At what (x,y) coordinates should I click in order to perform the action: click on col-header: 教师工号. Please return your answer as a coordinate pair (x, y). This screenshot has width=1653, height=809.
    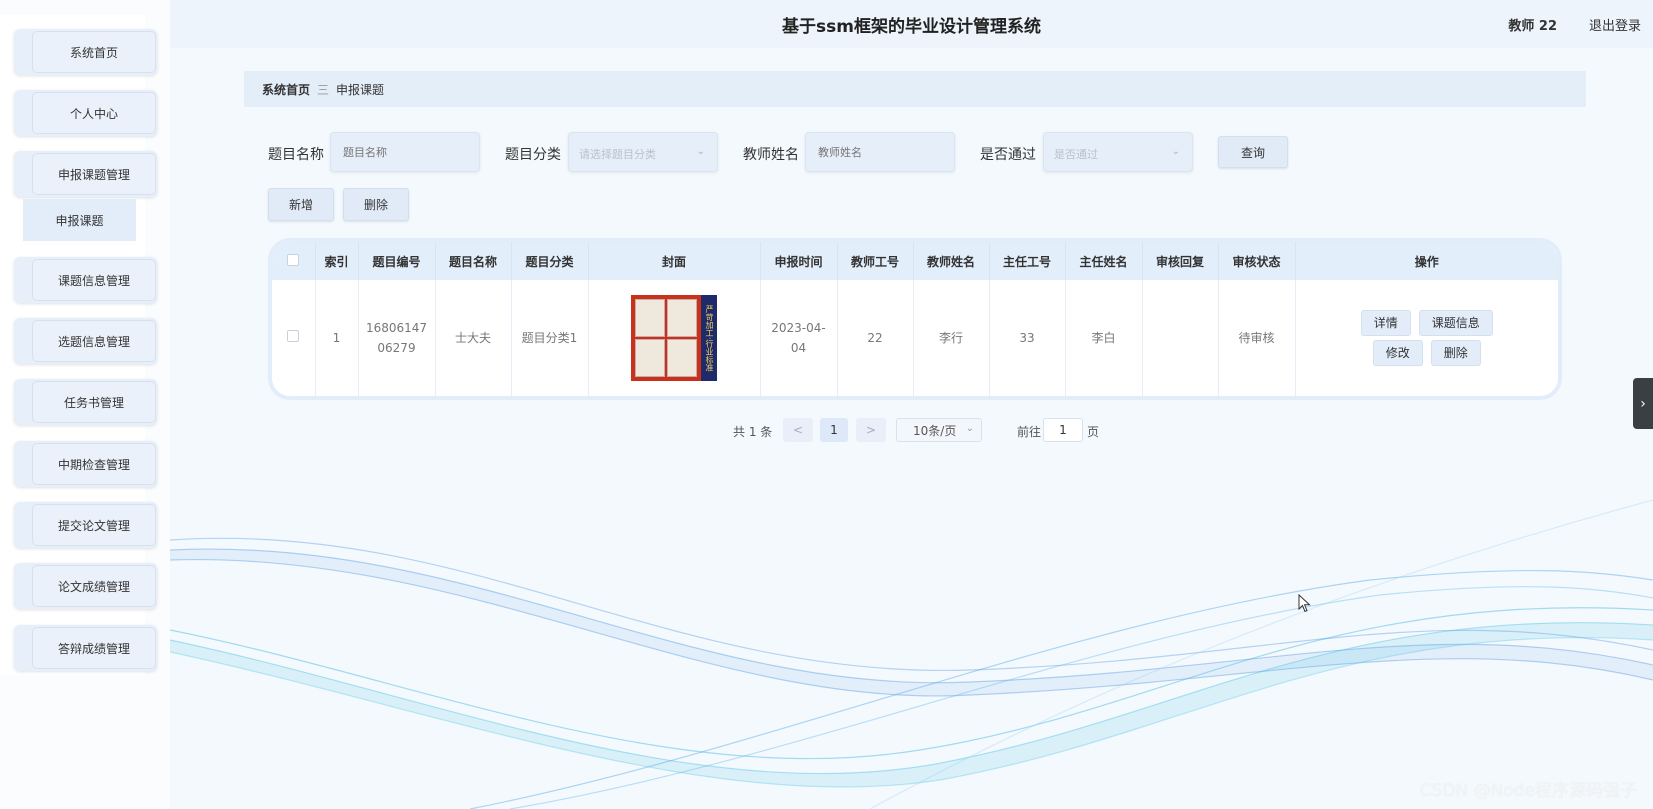
    Looking at the image, I should click on (875, 261).